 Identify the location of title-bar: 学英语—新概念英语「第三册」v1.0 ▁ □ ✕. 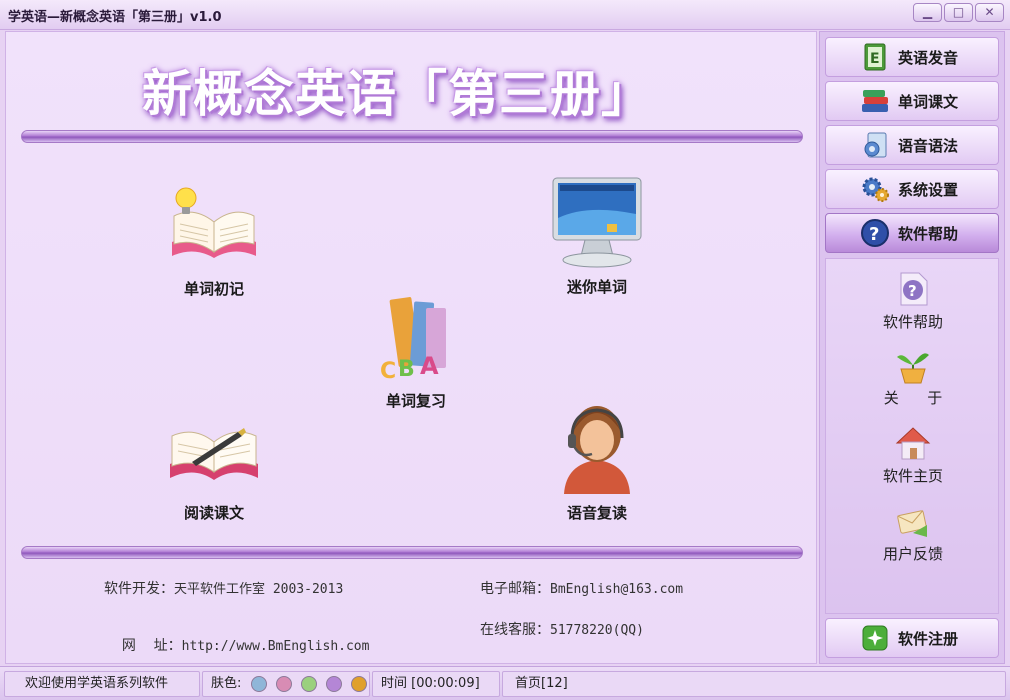
(505, 15).